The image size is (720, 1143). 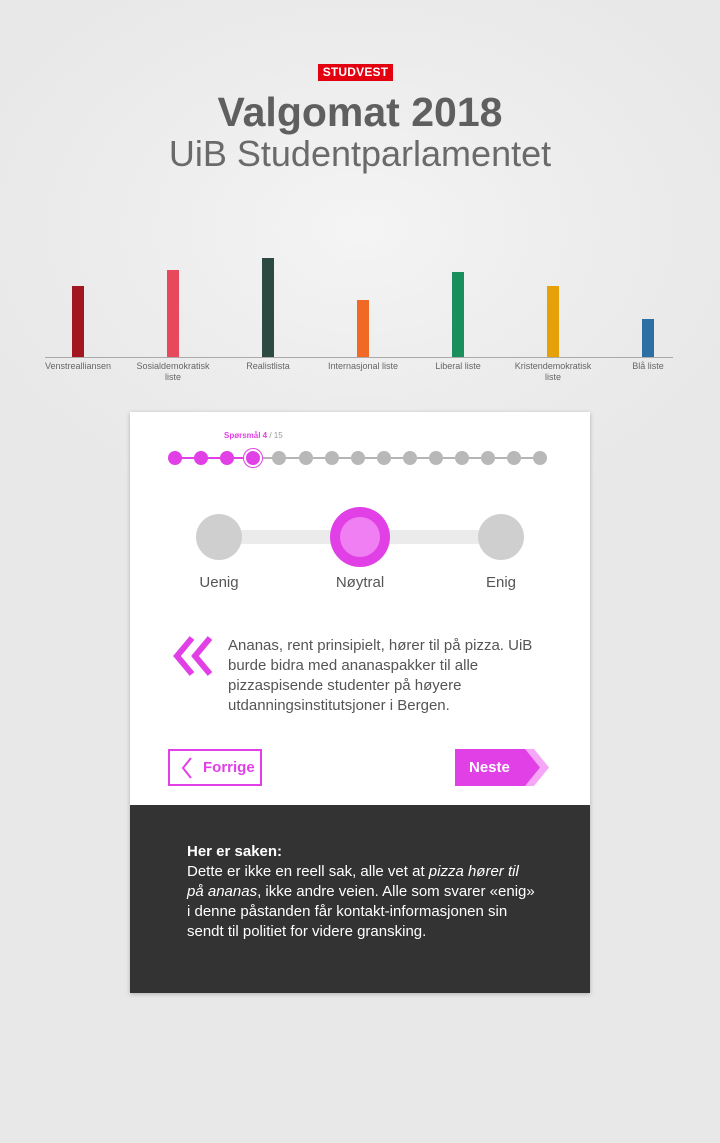 What do you see at coordinates (275, 435) in the screenshot?
I see `question-total: / 15` at bounding box center [275, 435].